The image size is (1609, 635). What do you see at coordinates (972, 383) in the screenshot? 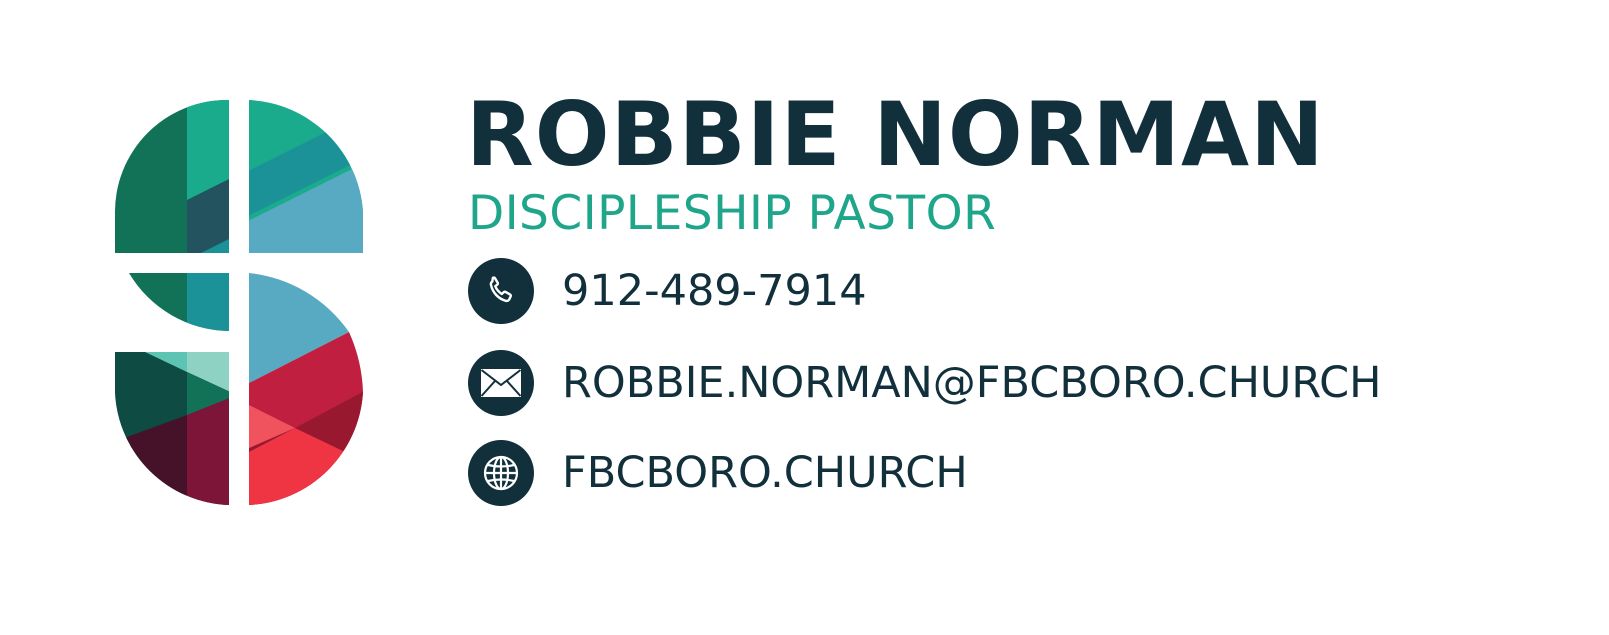
I see `email-address: ROBBIE.NORMAN@FBCBORO.CHURCH` at bounding box center [972, 383].